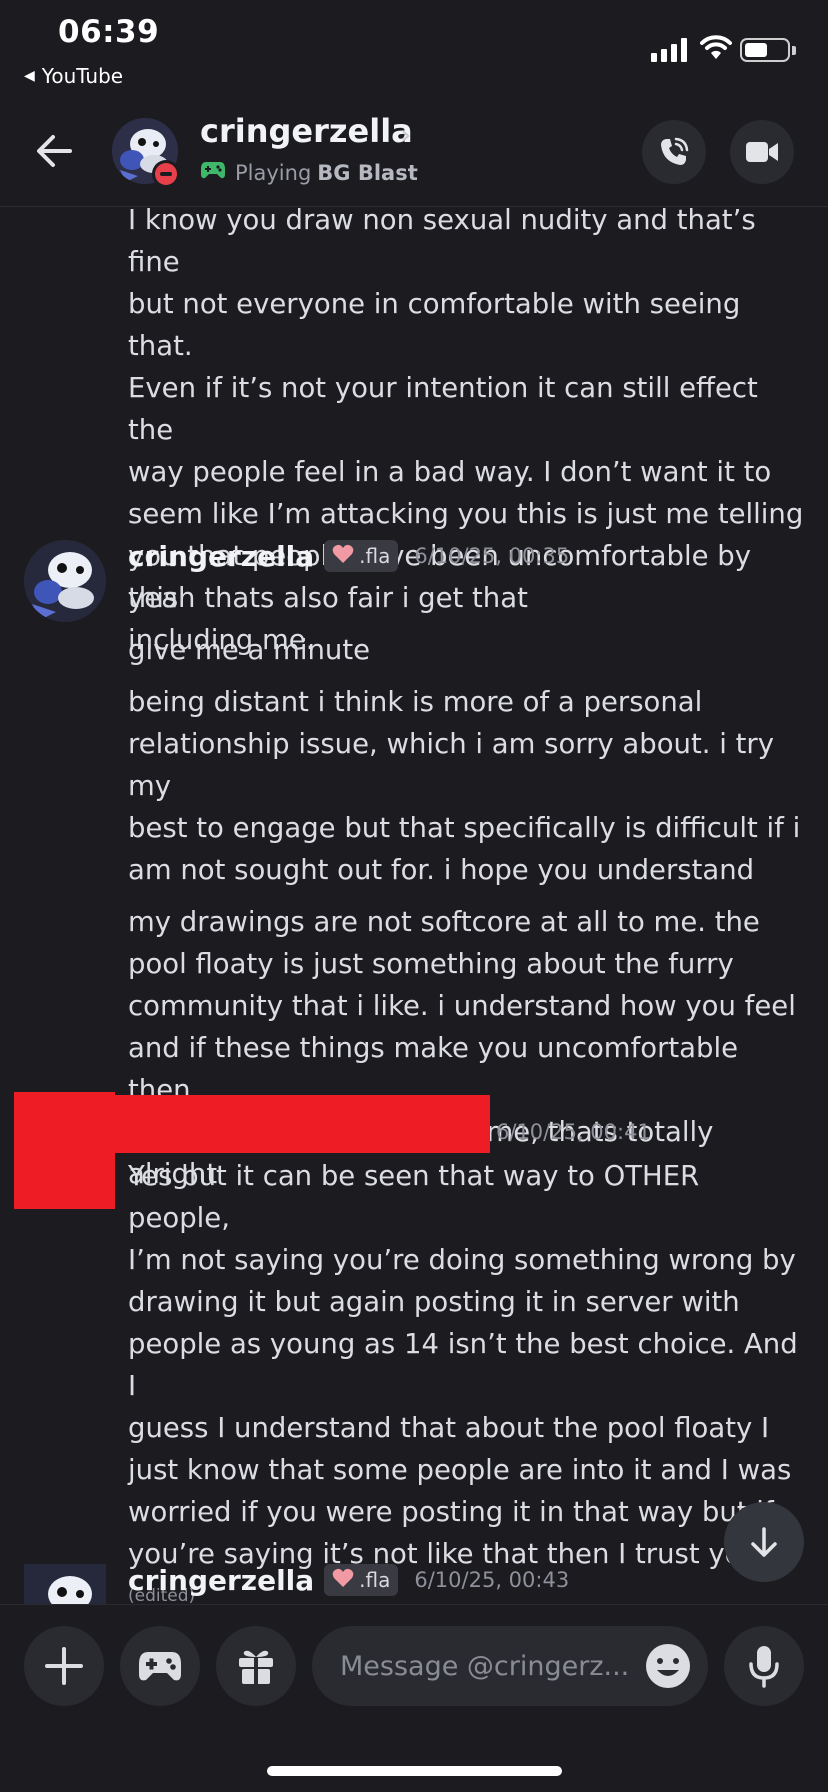 Image resolution: width=828 pixels, height=1792 pixels. Describe the element at coordinates (306, 131) in the screenshot. I see `header-username: cringerzella` at that location.